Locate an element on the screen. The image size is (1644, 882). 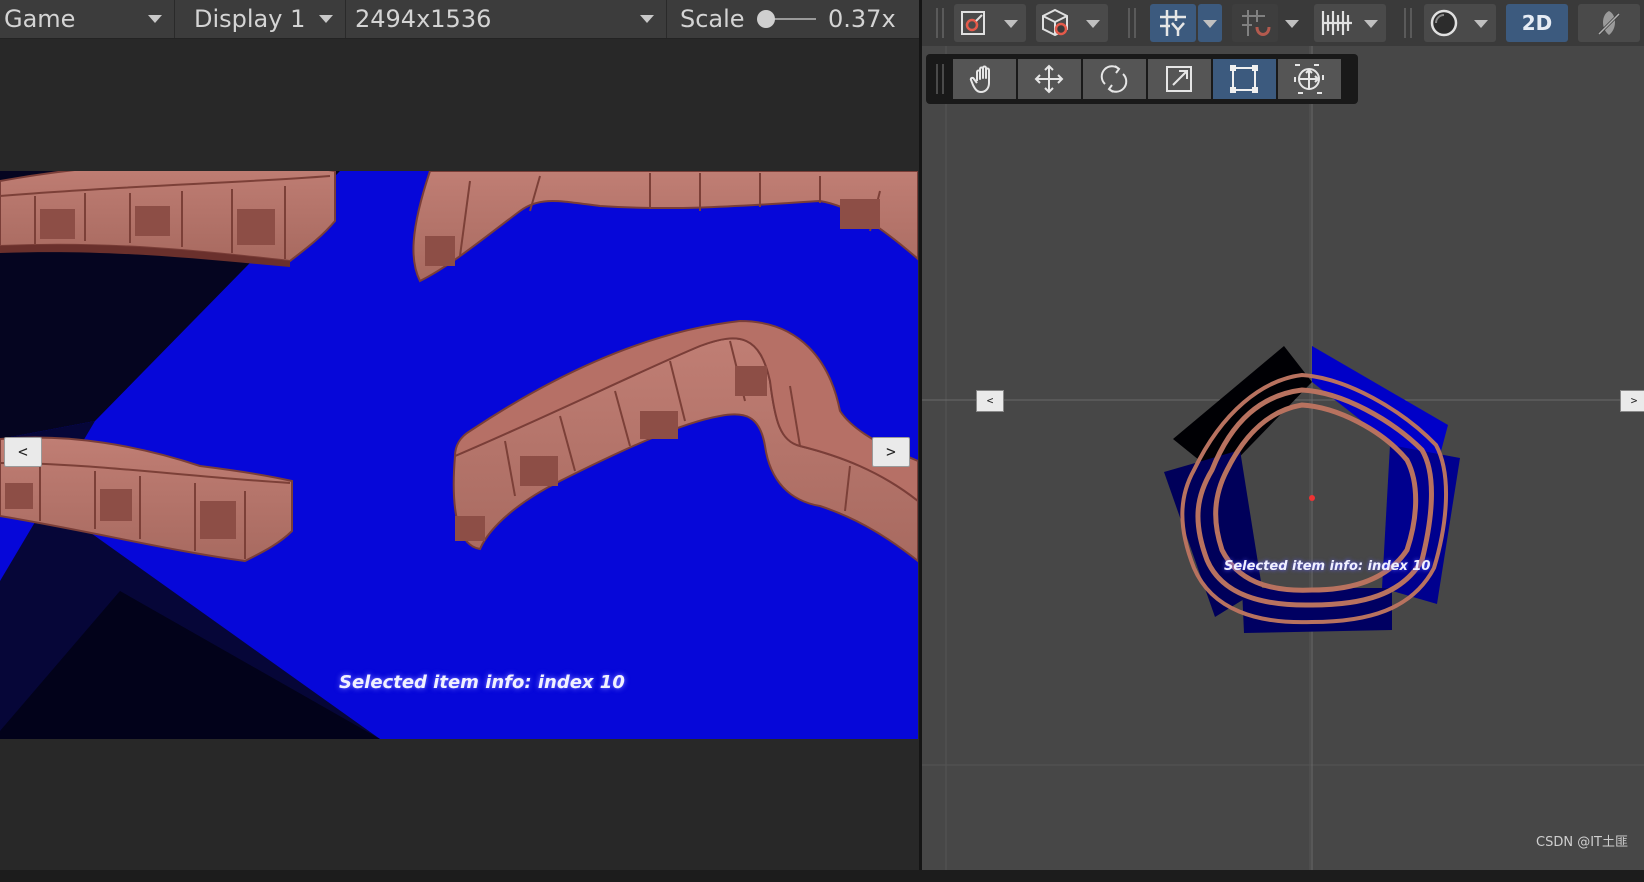
increment-snap-dropdown is located at coordinates (1292, 23).